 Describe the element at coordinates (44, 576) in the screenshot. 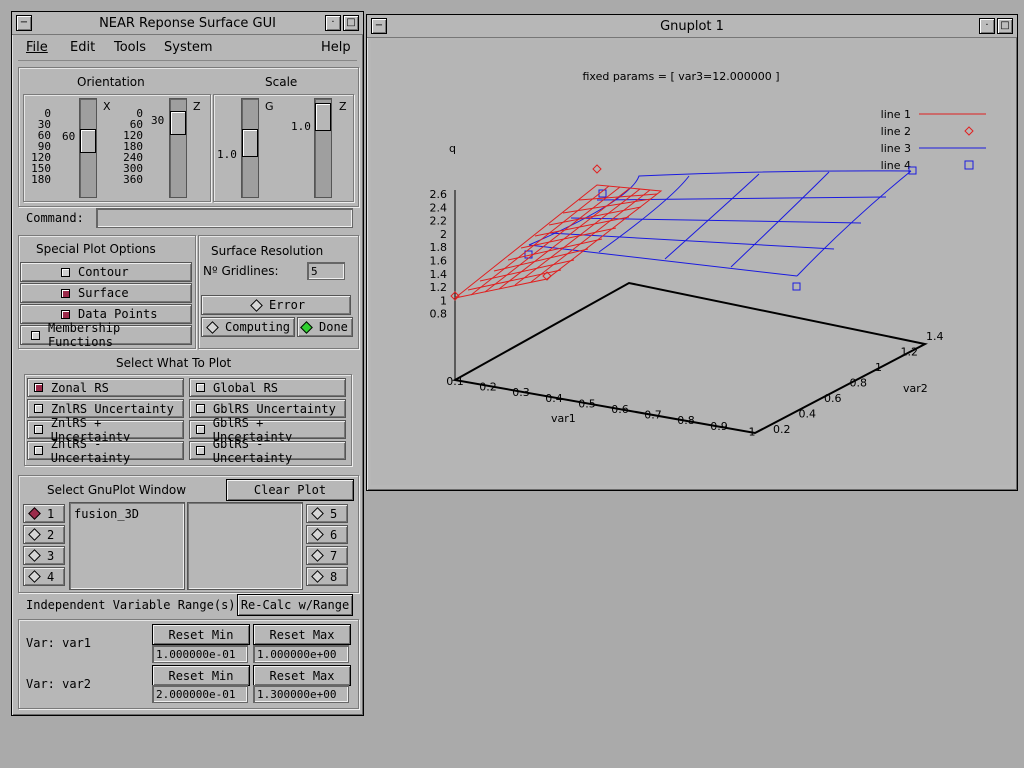

I see `window-radio-4: 4` at that location.